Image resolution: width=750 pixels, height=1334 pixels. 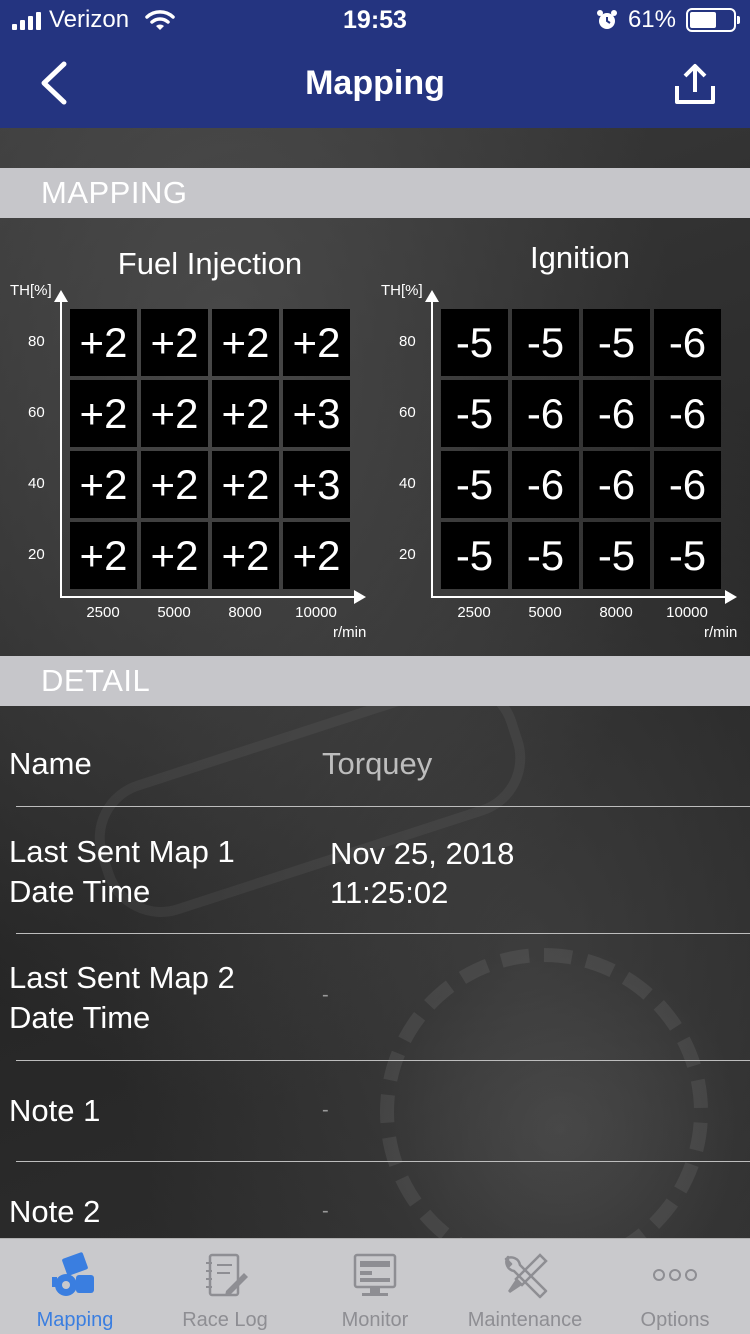 I want to click on note-2-value: -, so click(x=325, y=1211).